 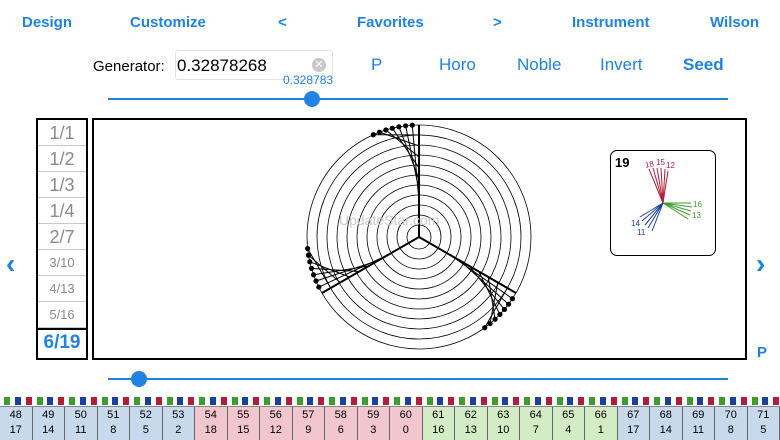 I want to click on keyboard-key: 4914, so click(x=49, y=423).